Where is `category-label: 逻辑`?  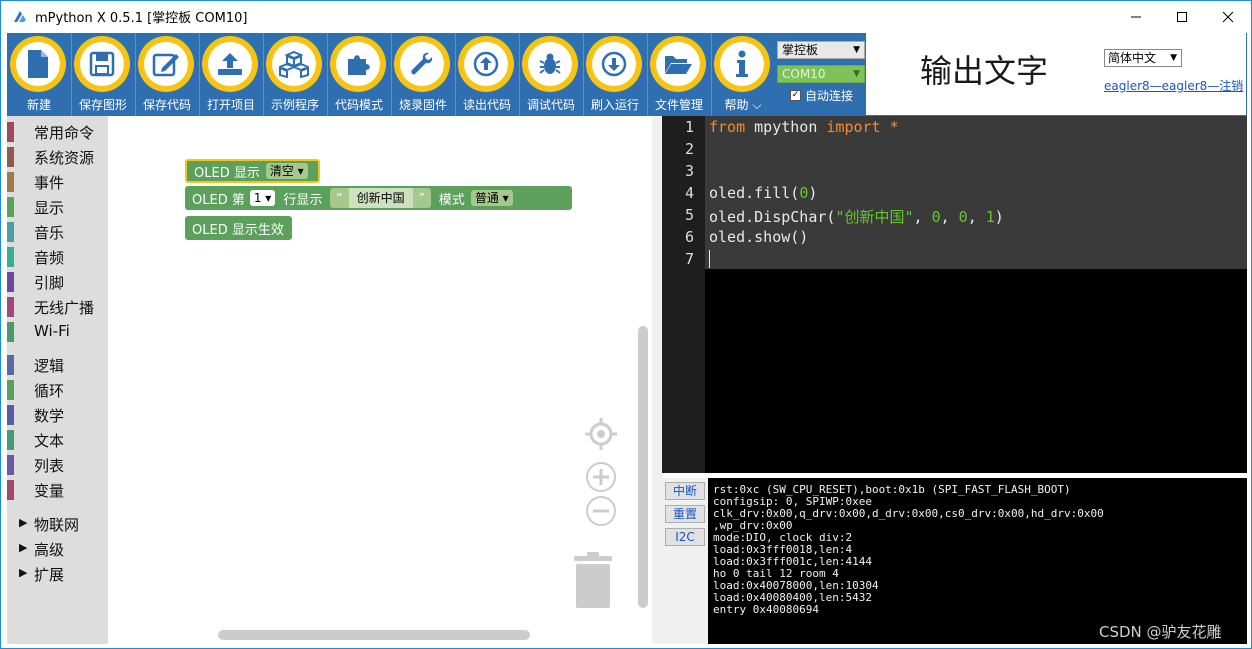
category-label: 逻辑 is located at coordinates (49, 366).